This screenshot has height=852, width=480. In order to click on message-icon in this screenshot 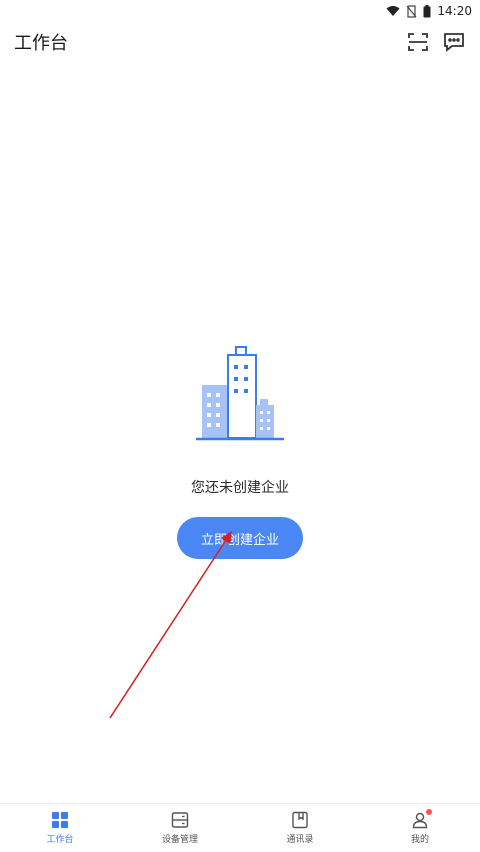, I will do `click(454, 42)`.